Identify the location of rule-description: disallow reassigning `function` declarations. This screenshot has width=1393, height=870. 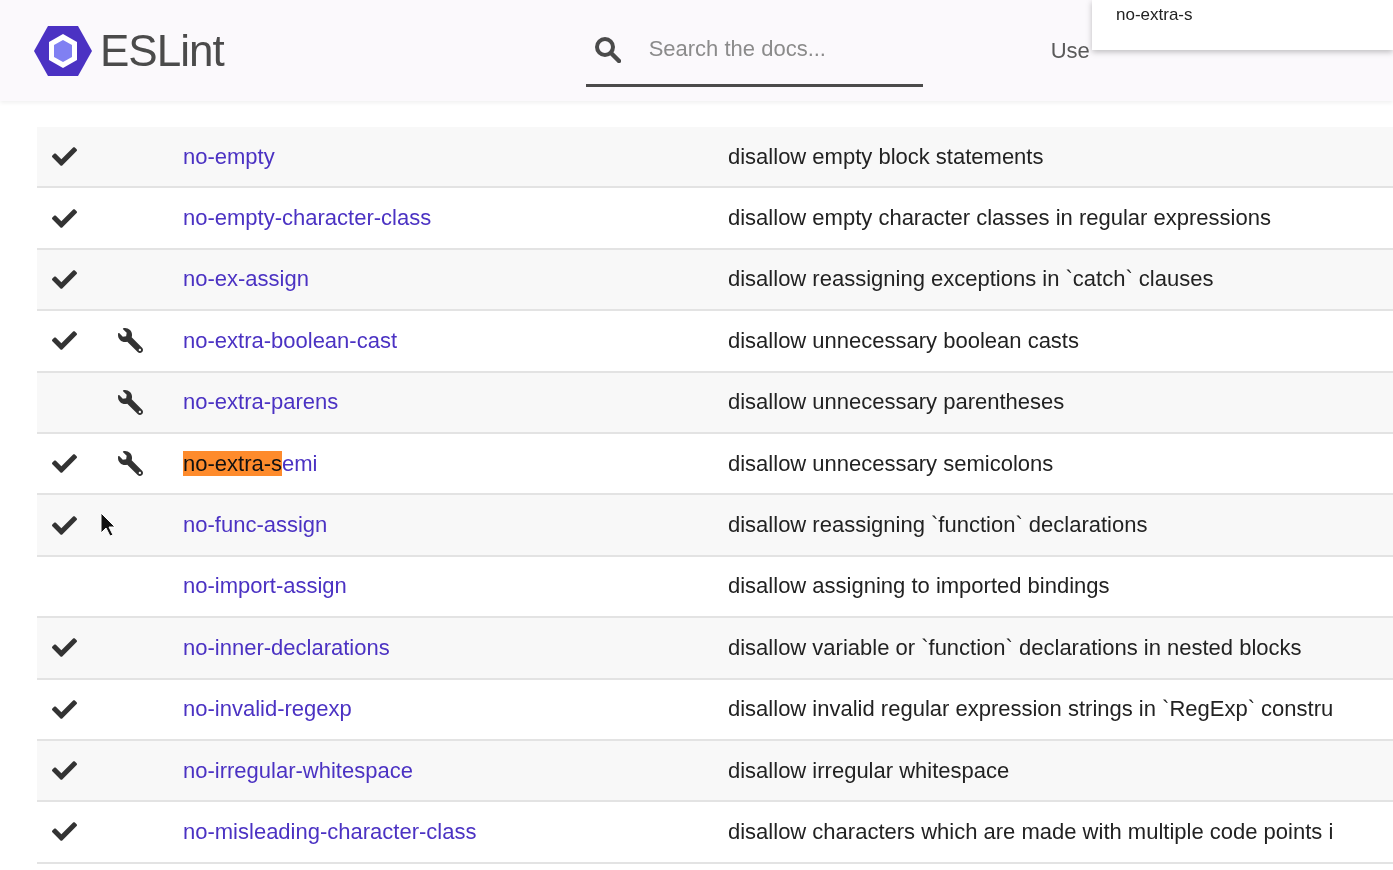
(938, 525).